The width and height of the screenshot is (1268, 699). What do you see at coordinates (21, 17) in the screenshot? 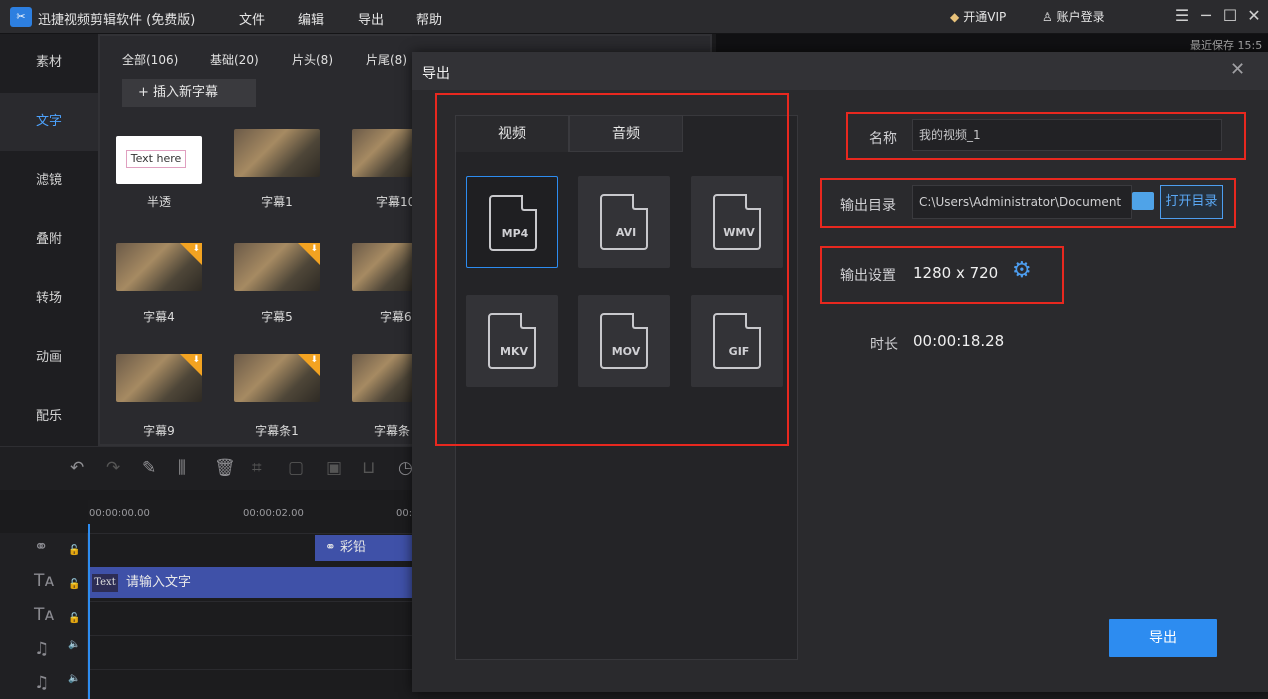
I see `app-logo-icon: ✂` at bounding box center [21, 17].